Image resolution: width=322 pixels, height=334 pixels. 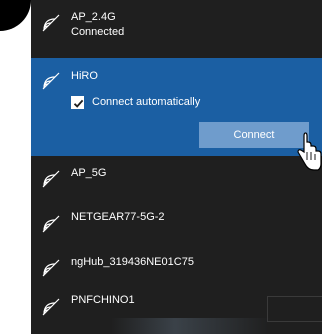 What do you see at coordinates (15, 15) in the screenshot?
I see `corner-shadow` at bounding box center [15, 15].